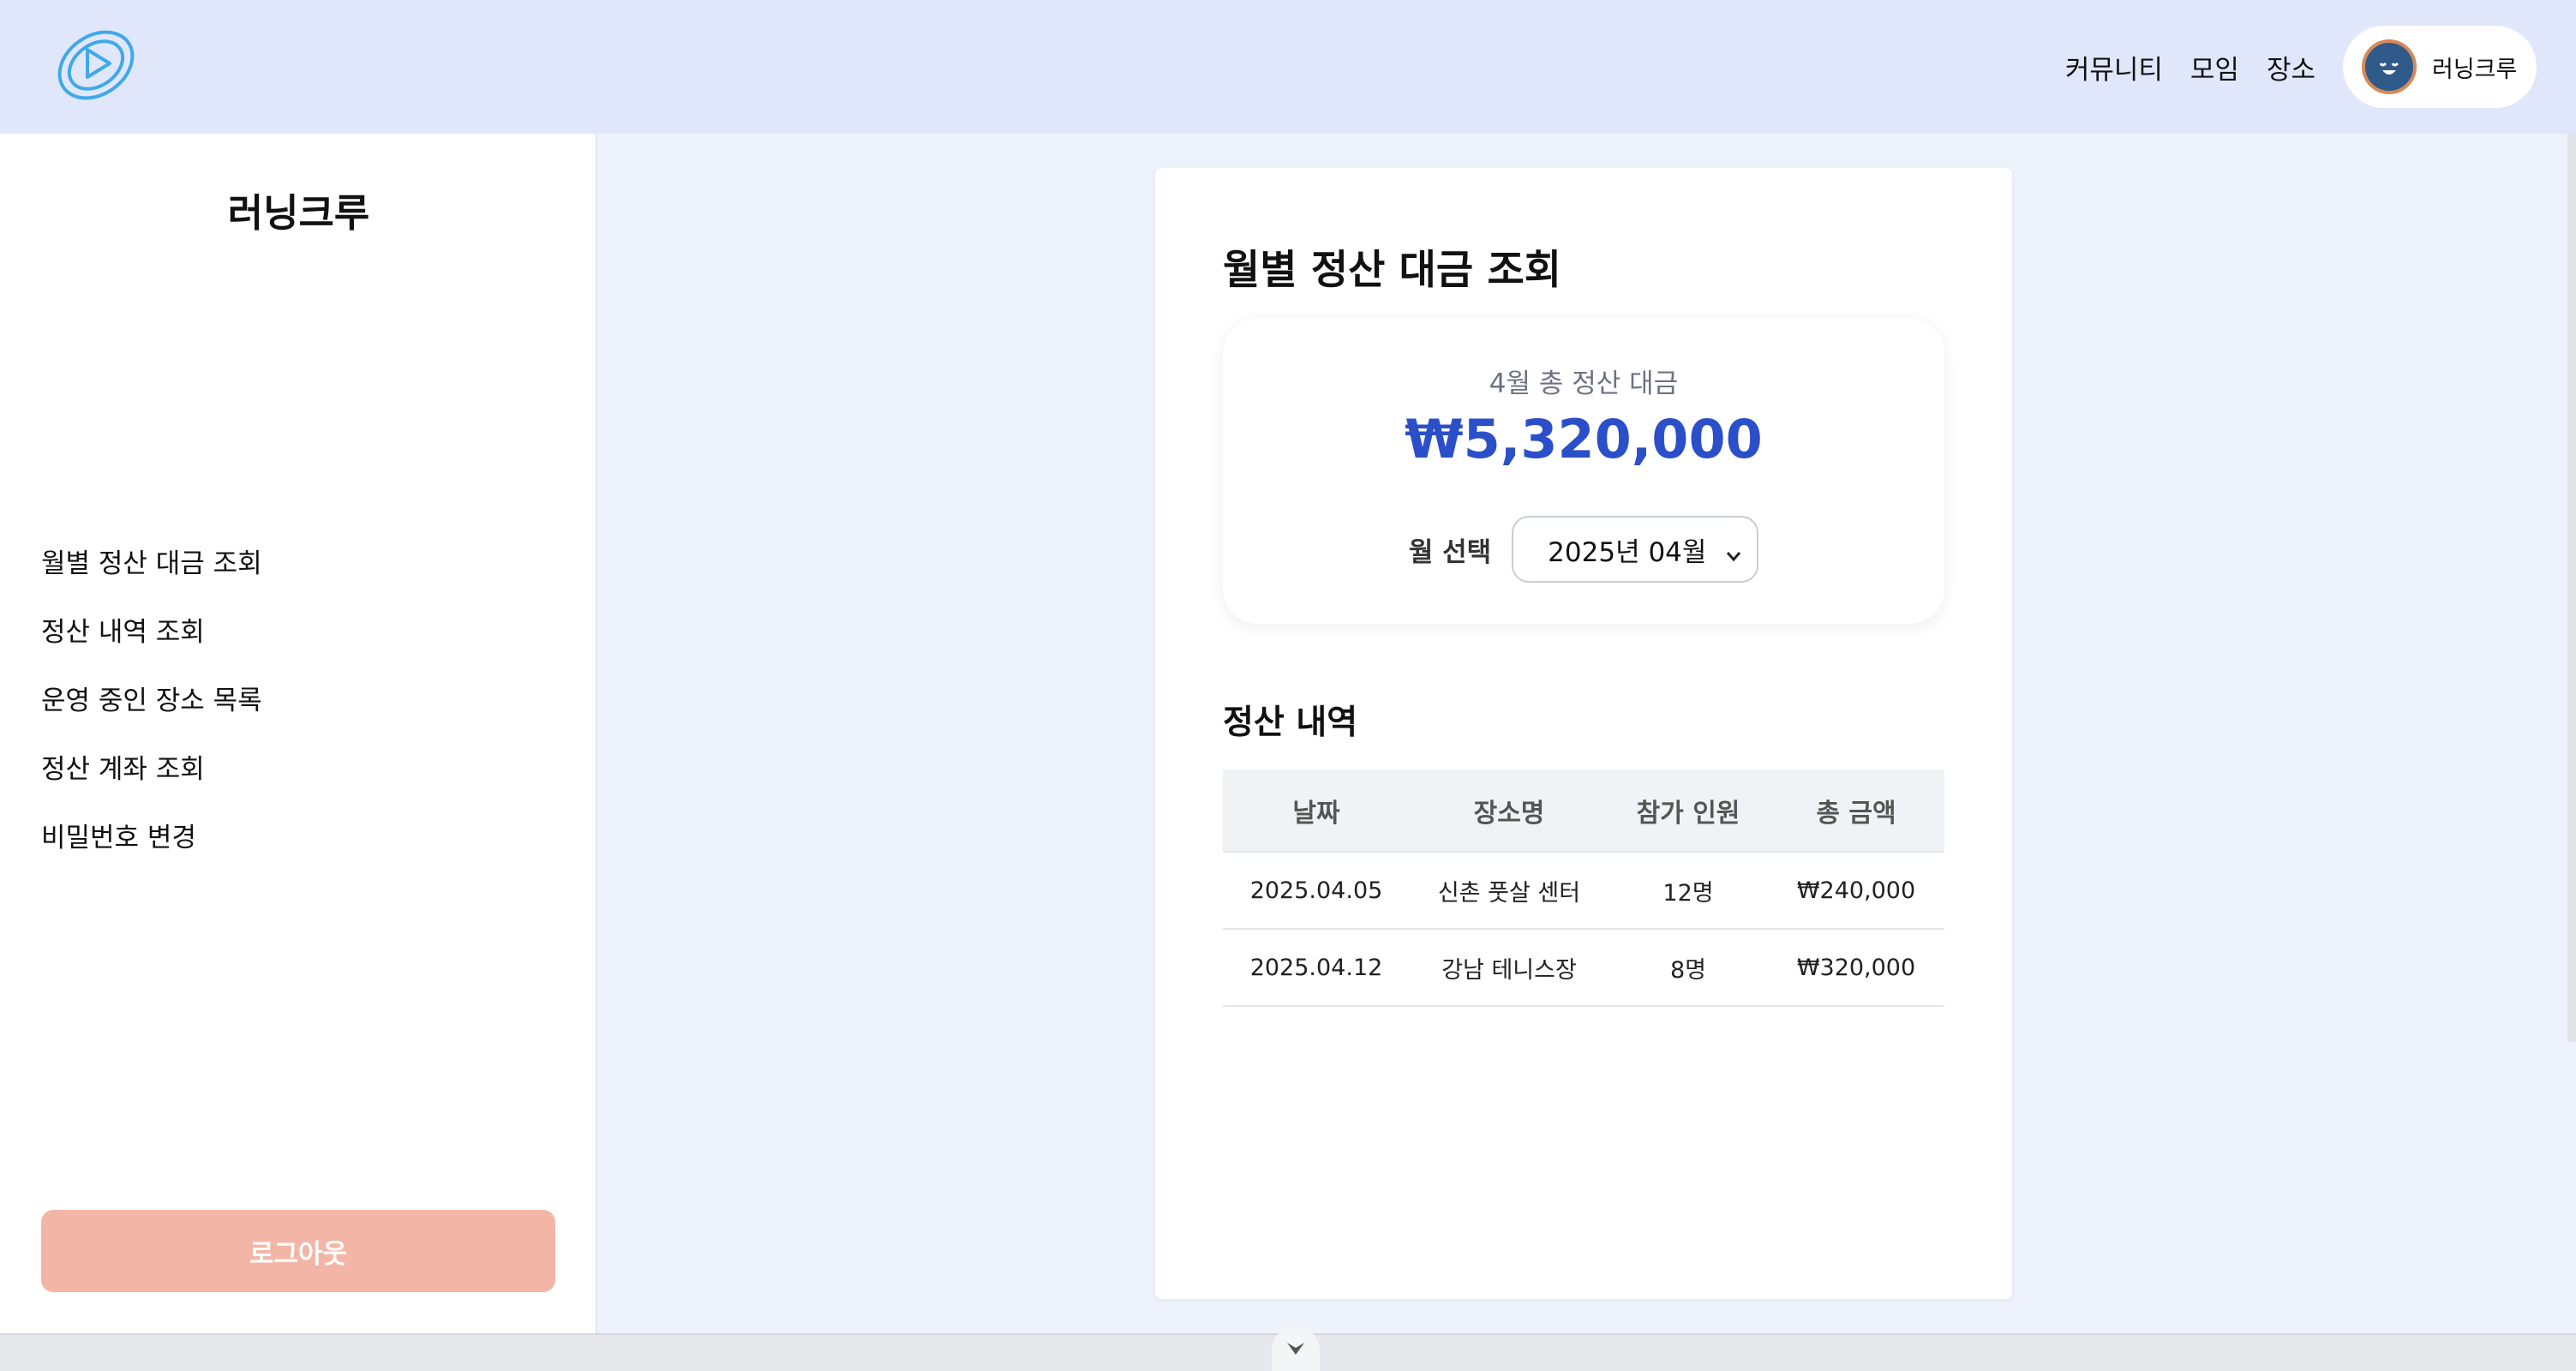  I want to click on table-row: 2025.04.05 신촌 풋살 센터 12명 ₩240,000, so click(1583, 891).